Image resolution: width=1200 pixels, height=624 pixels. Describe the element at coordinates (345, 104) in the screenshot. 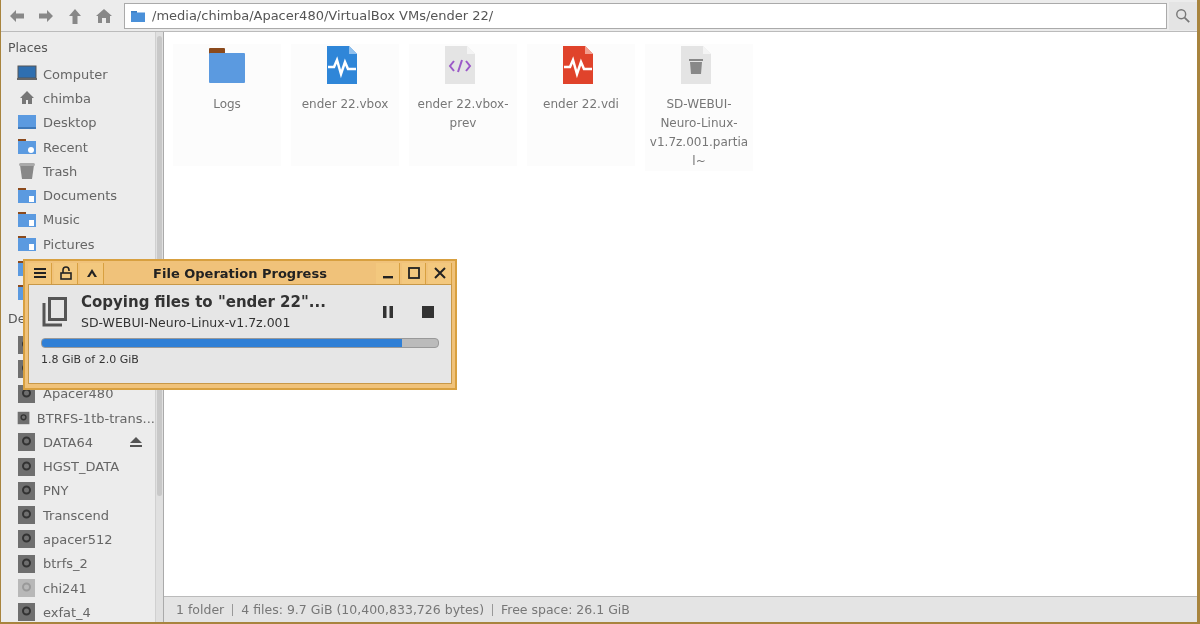

I see `file-name: ender 22.vbox` at that location.